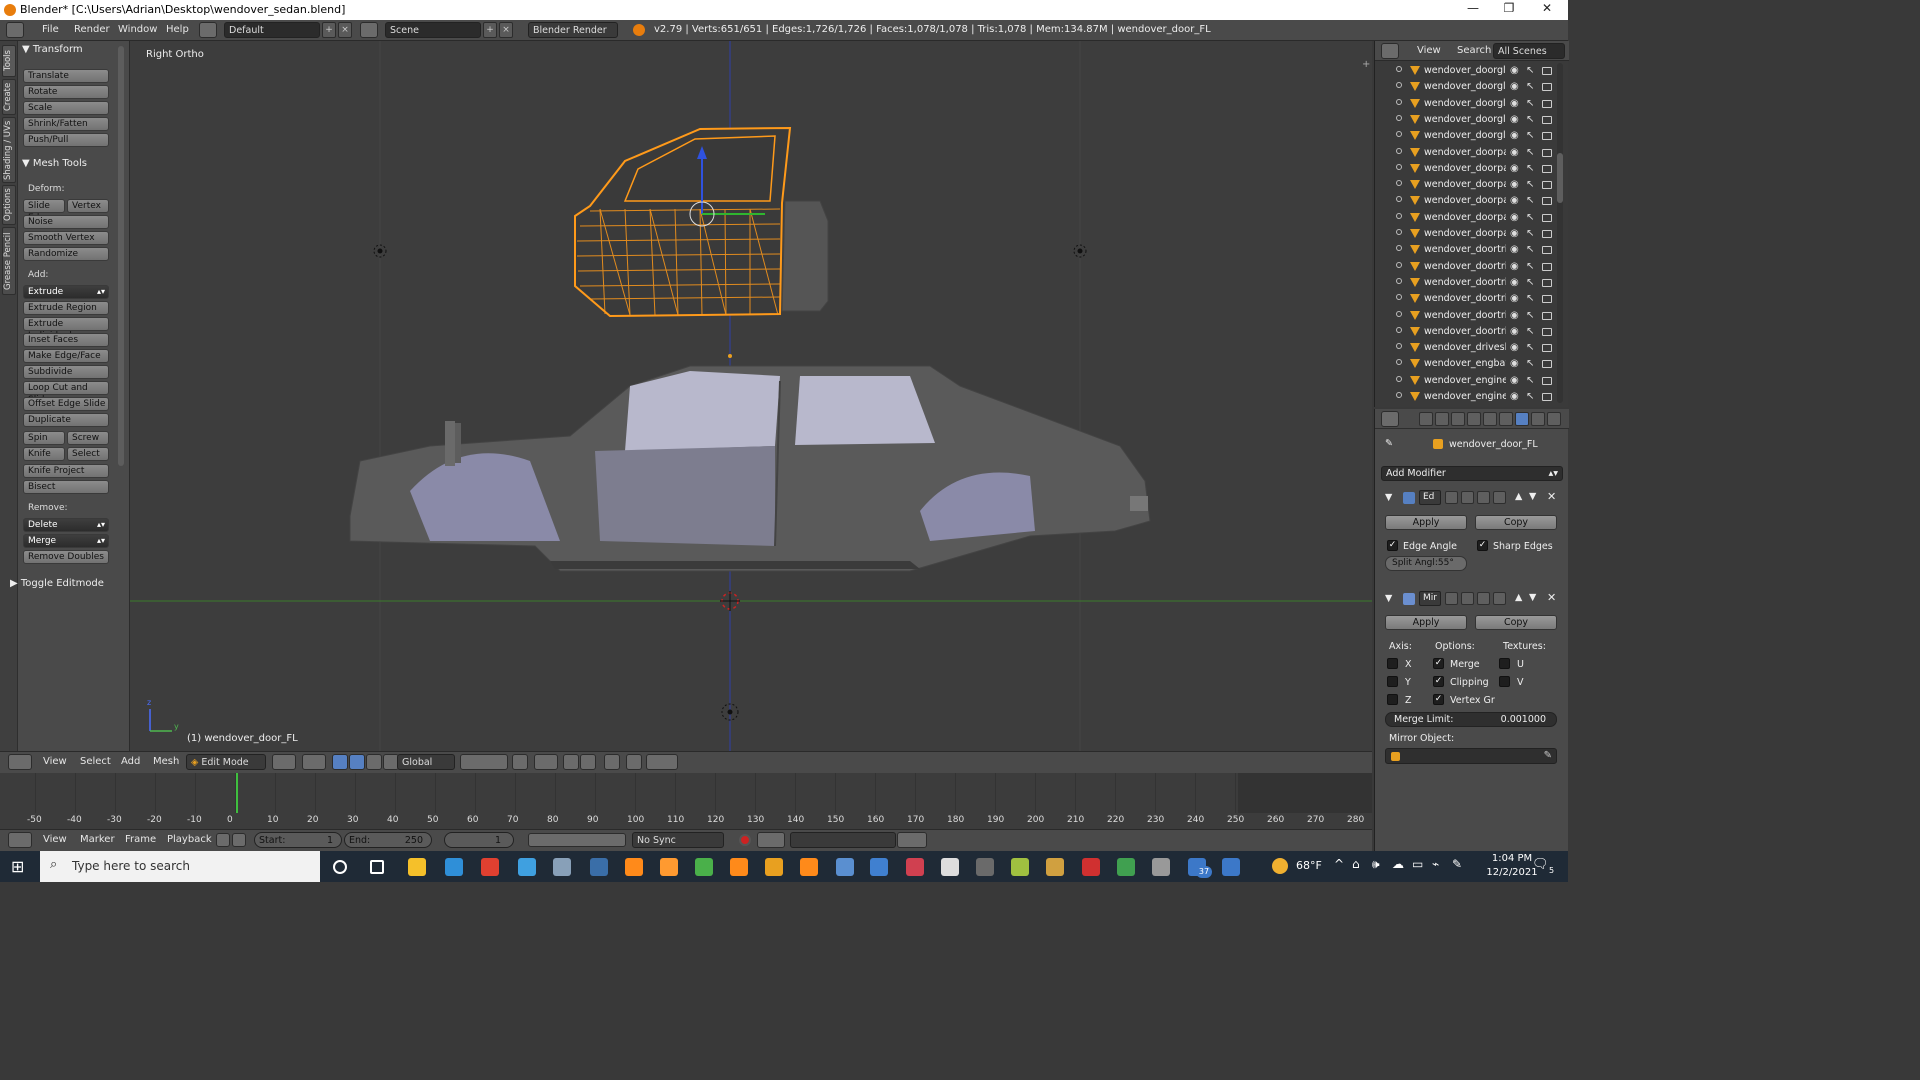 This screenshot has height=1080, width=1920. Describe the element at coordinates (1390, 51) in the screenshot. I see `outliner-editor-type-icon` at that location.